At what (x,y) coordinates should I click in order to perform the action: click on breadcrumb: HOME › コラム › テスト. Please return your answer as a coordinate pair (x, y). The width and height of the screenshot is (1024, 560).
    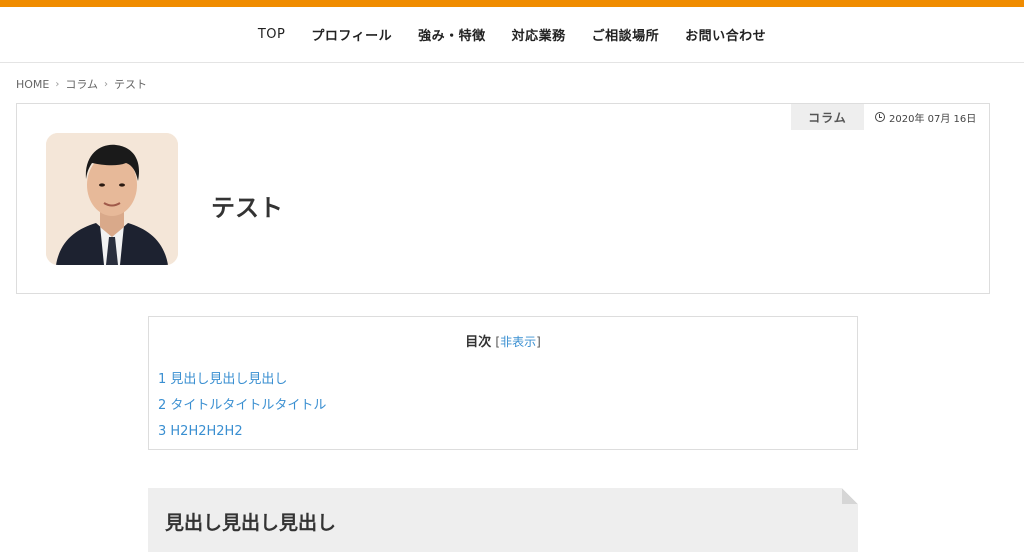
    Looking at the image, I should click on (81, 84).